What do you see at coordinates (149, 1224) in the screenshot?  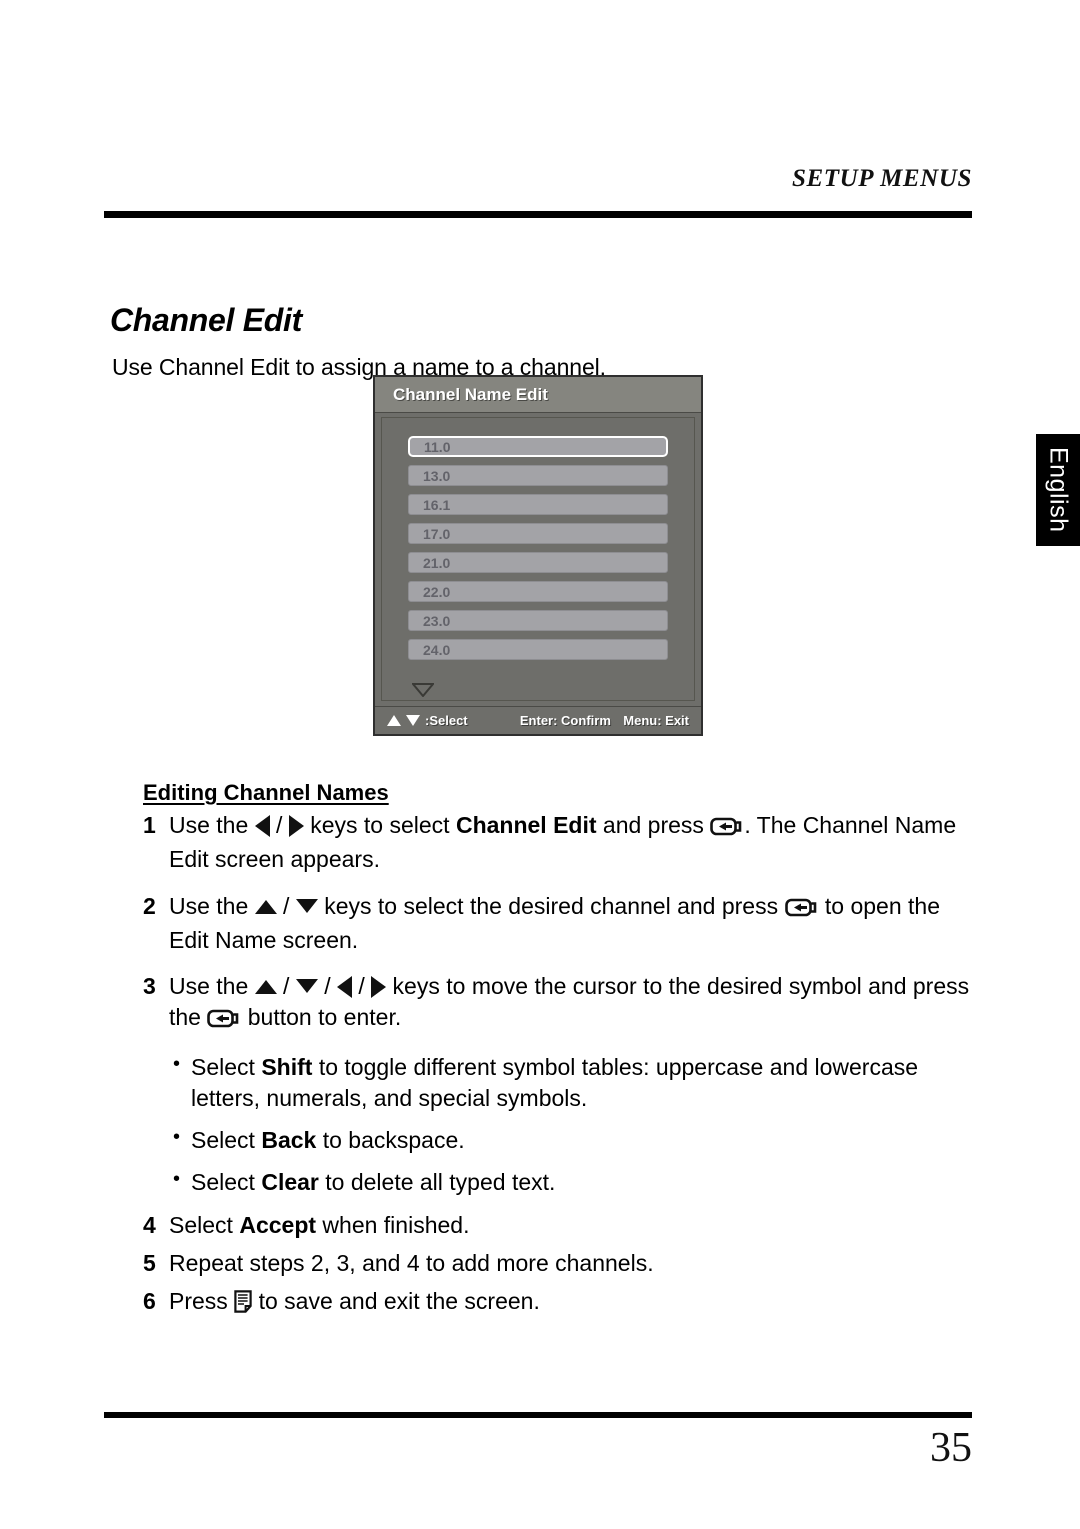 I see `step-number: 4` at bounding box center [149, 1224].